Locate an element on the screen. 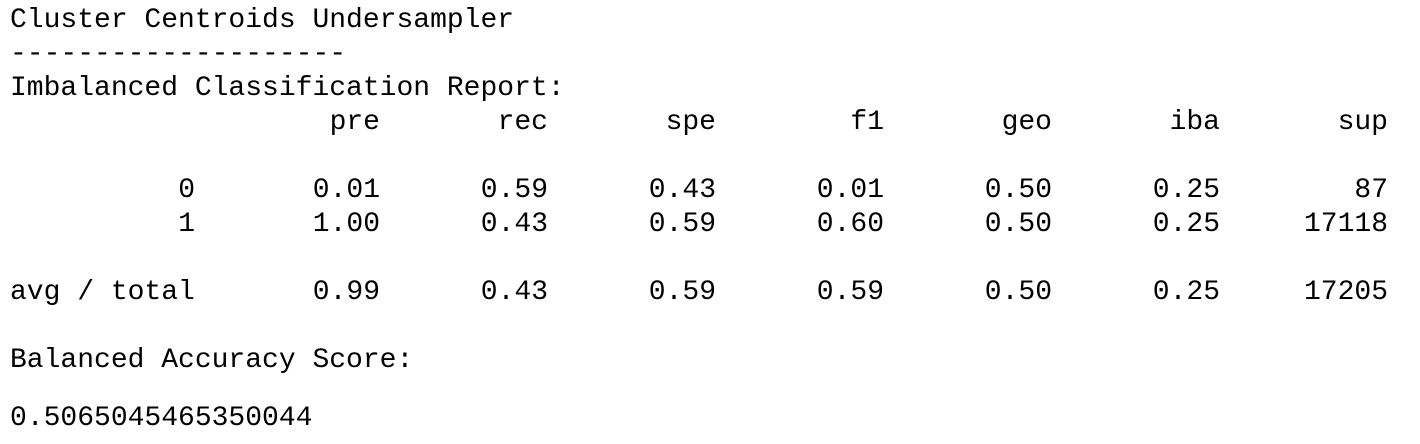  table-row: 1 1.00 0.43 0.59 0.60 0.50 0.25 17118 is located at coordinates (700, 225).